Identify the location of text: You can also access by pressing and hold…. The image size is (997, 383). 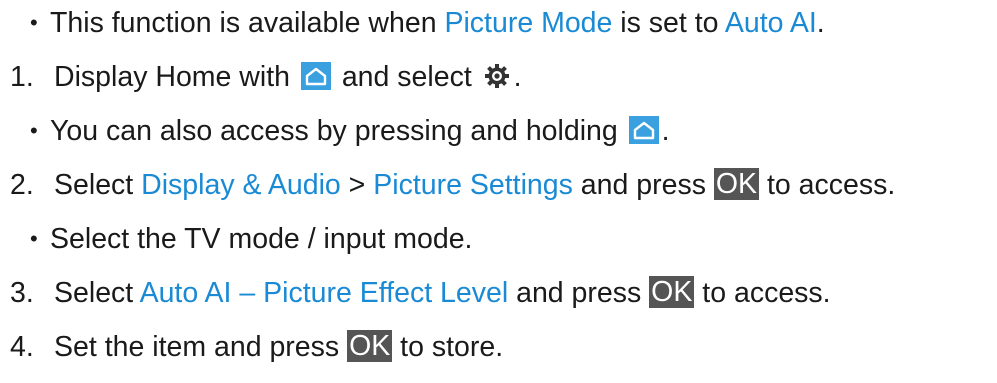
(338, 131).